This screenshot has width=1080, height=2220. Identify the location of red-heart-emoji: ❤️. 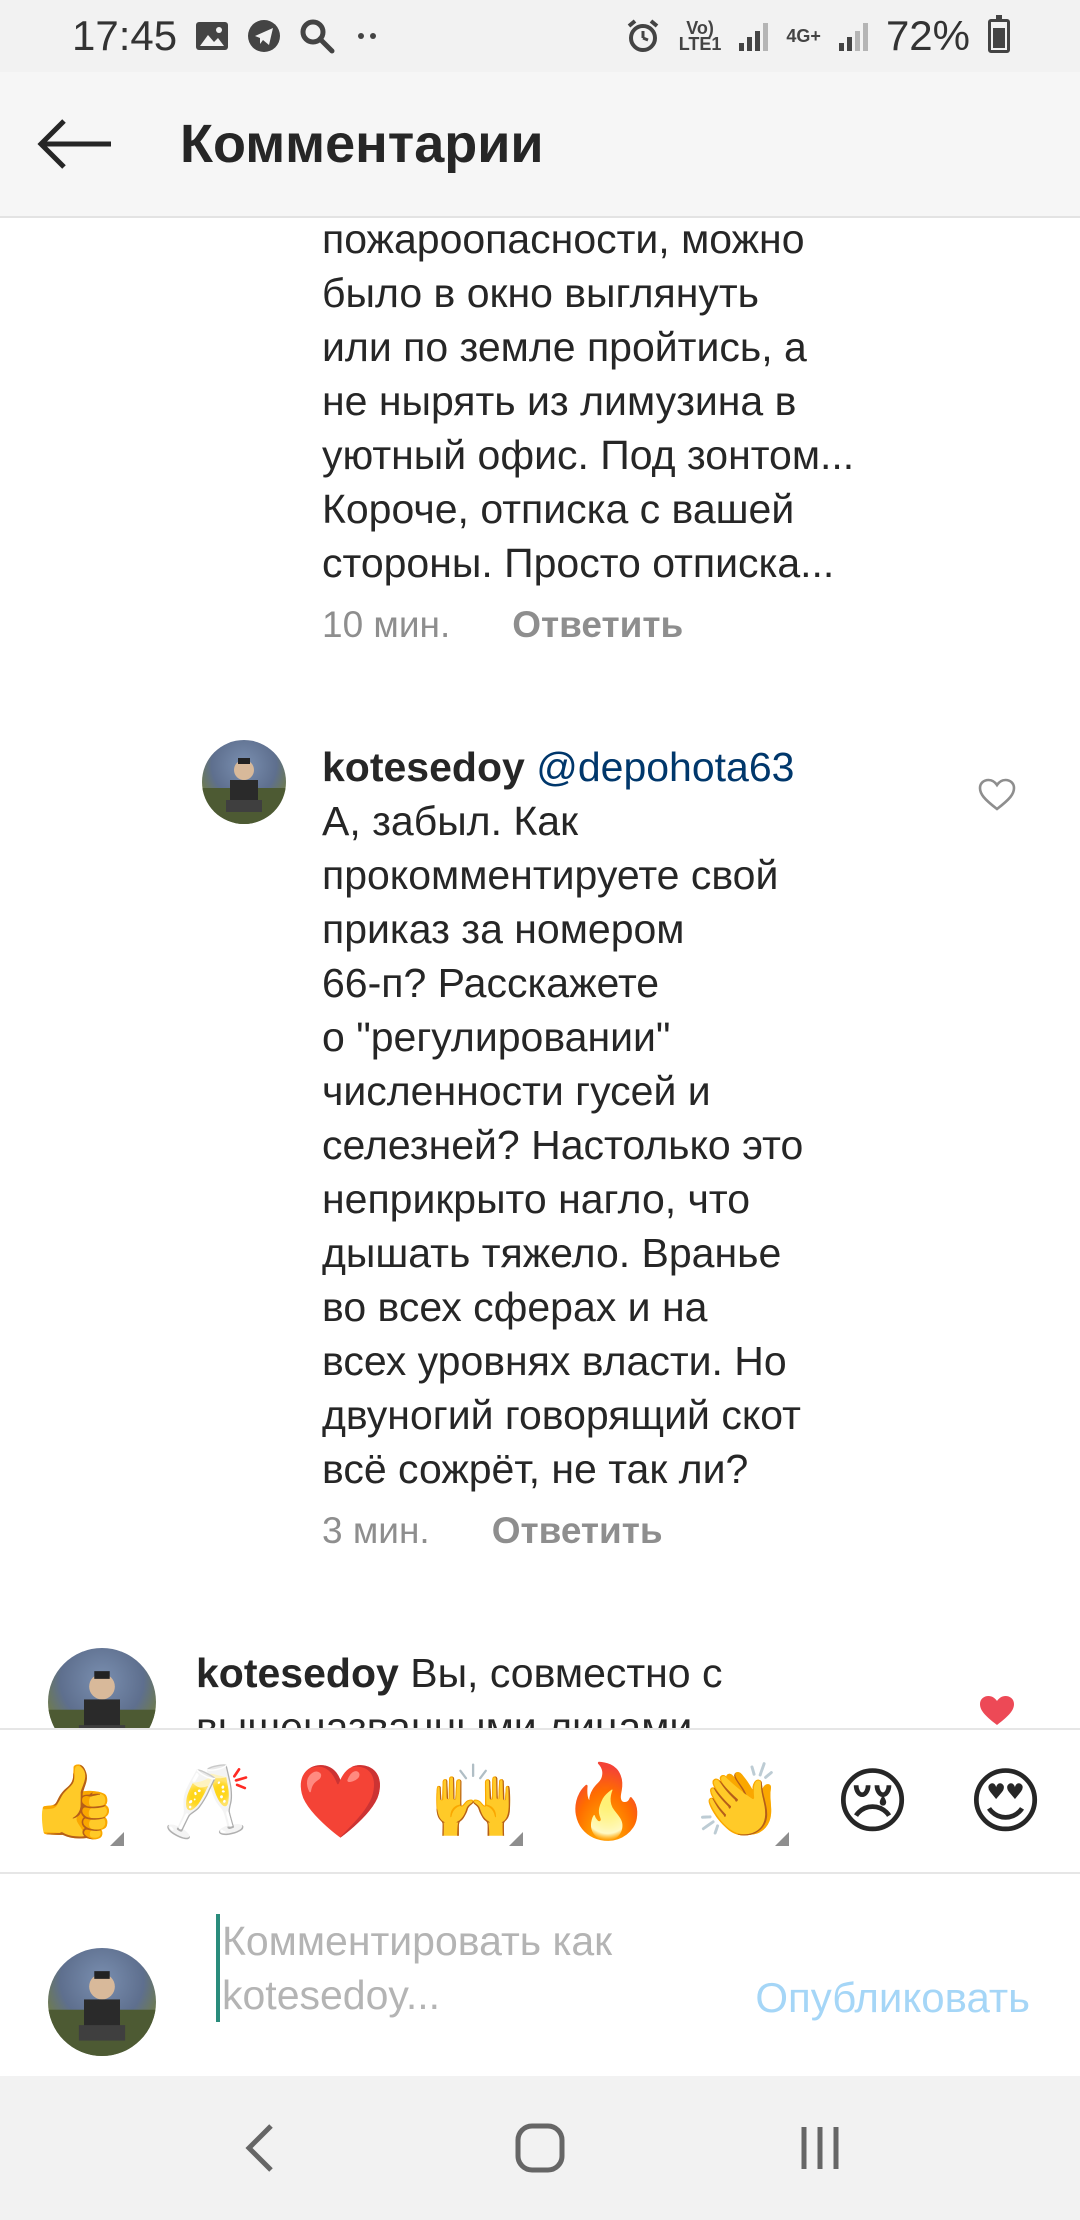
(341, 1801).